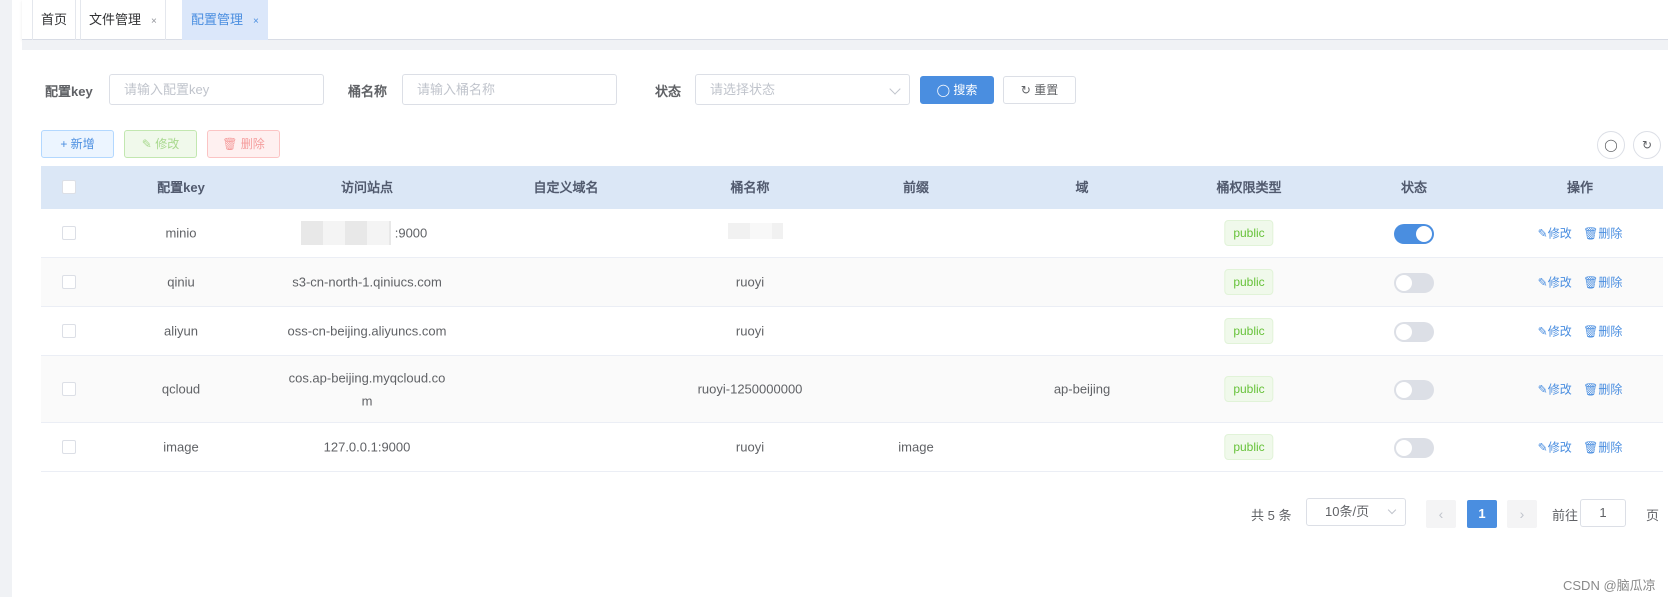 Image resolution: width=1668 pixels, height=597 pixels. I want to click on cell-region: ap-beijing, so click(1082, 389).